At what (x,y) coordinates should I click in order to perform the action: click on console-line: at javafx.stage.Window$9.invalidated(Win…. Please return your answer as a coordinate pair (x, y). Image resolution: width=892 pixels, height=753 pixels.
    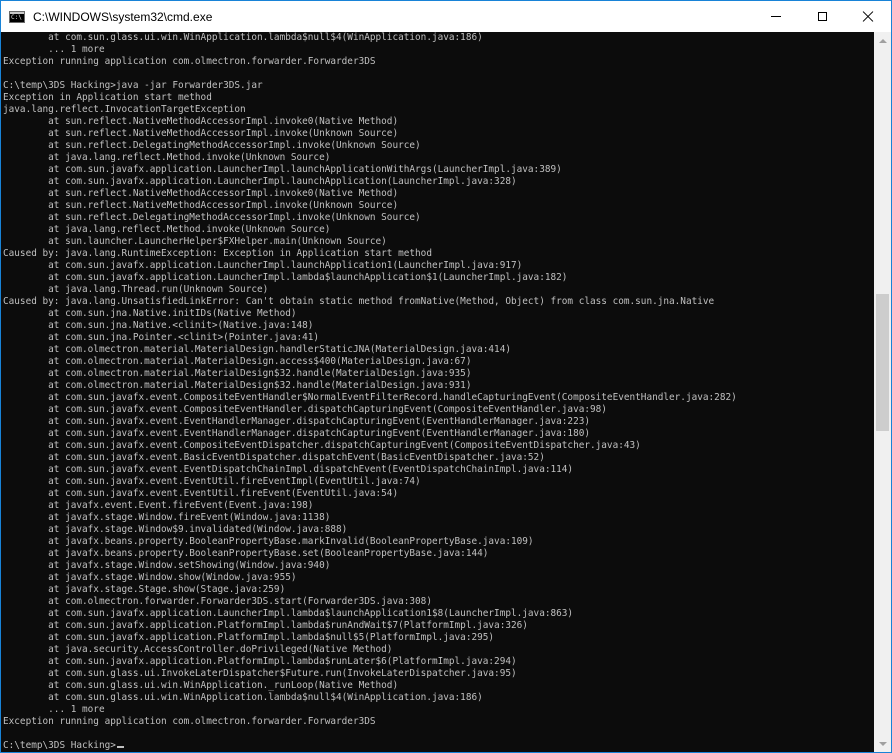
    Looking at the image, I should click on (175, 529).